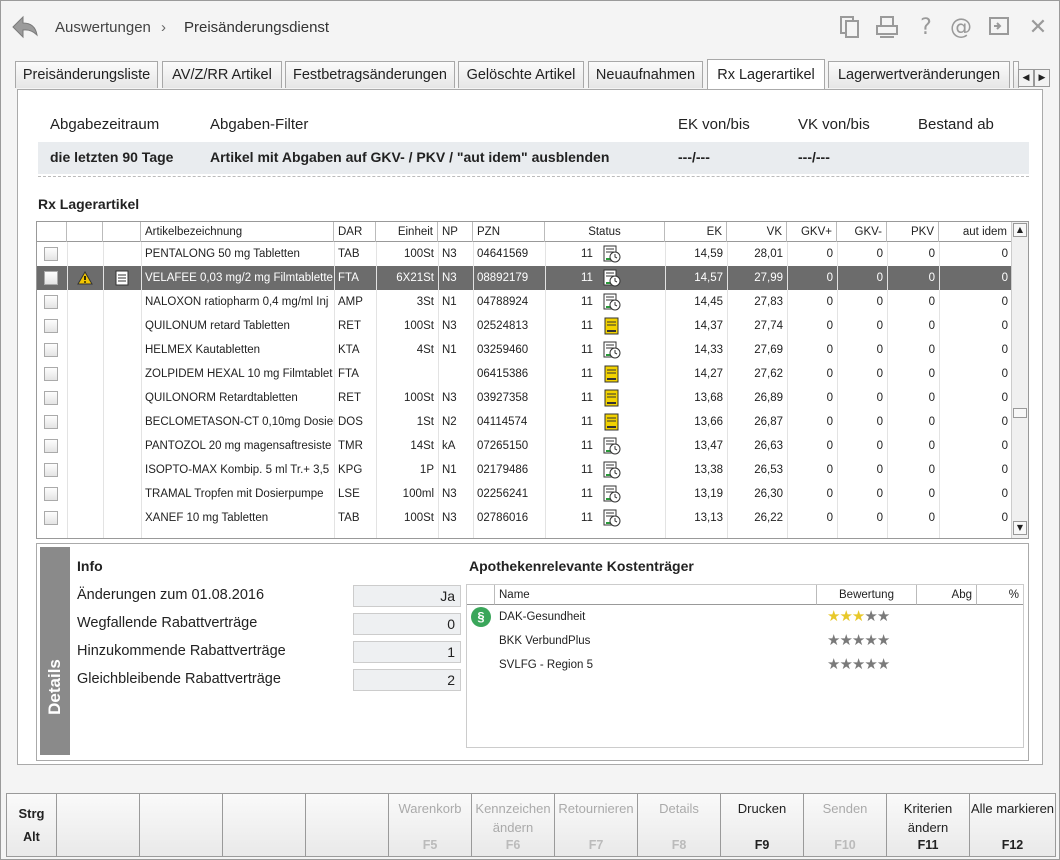  I want to click on scroll-up-button: ▲, so click(1020, 230).